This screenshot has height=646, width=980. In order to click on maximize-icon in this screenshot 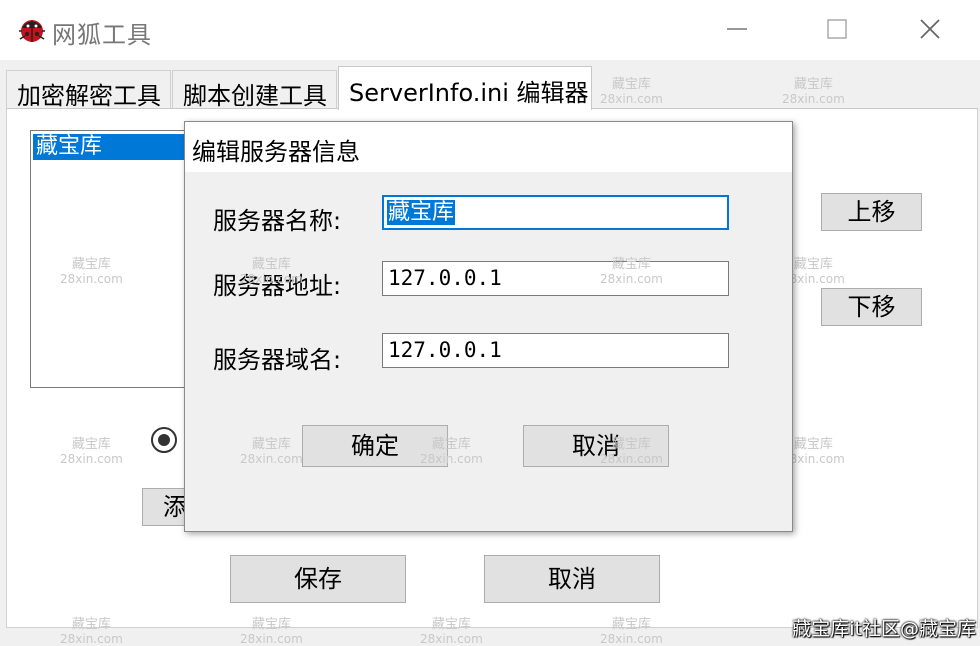, I will do `click(837, 29)`.